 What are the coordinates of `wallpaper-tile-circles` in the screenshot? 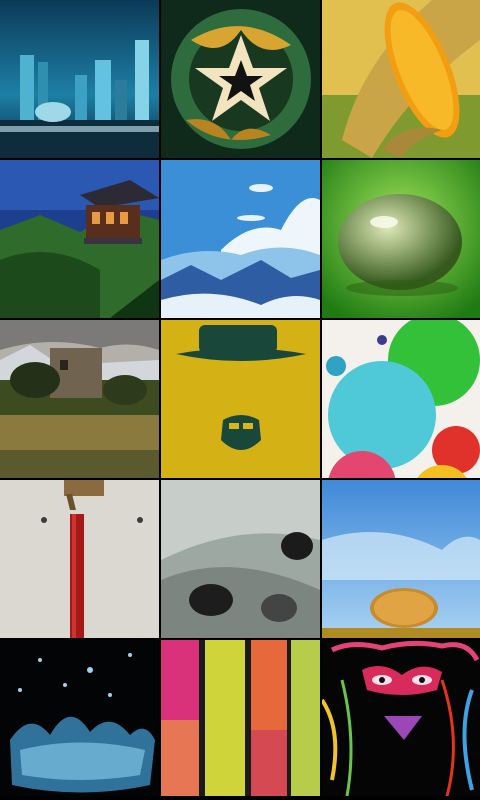 It's located at (401, 399).